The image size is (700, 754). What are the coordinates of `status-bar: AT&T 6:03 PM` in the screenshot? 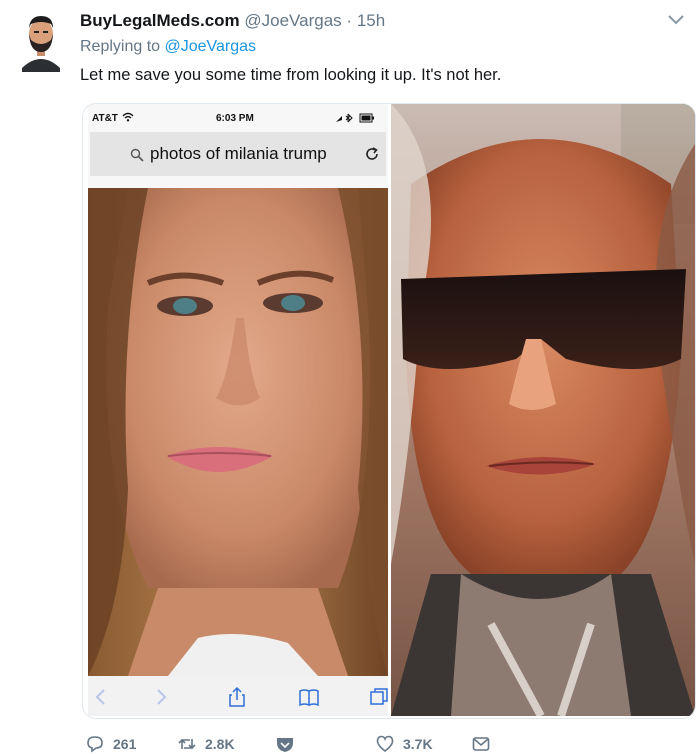 It's located at (238, 119).